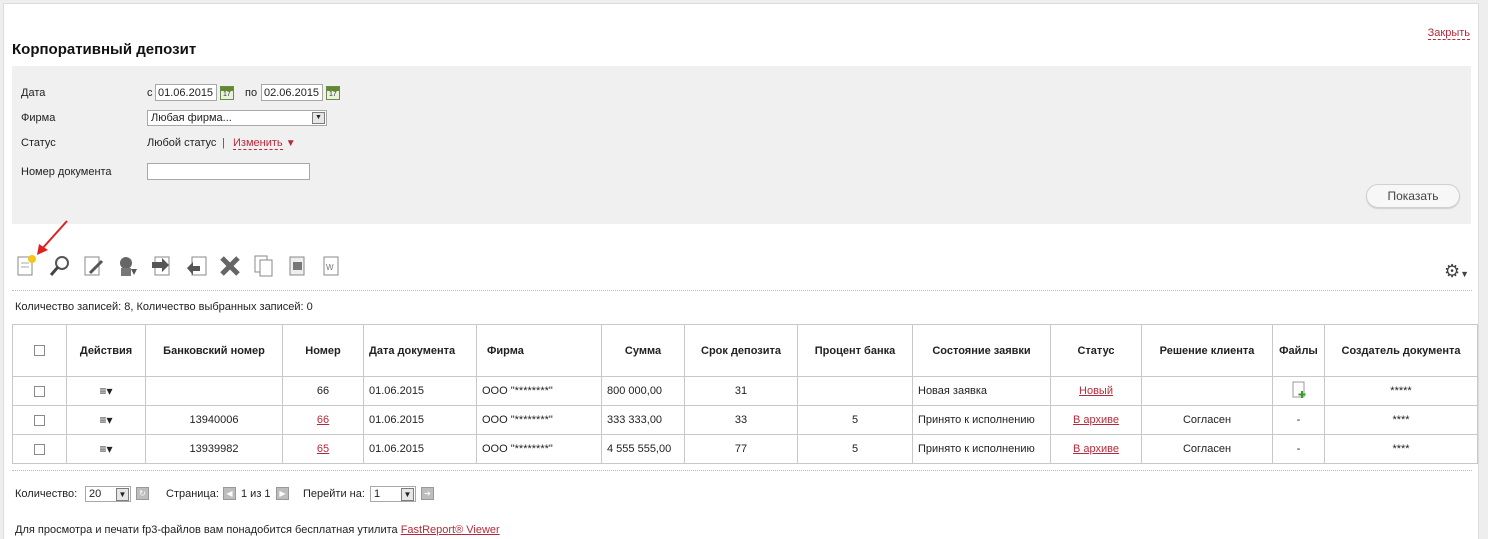 Image resolution: width=1488 pixels, height=539 pixels. I want to click on date-to-prefix: по, so click(251, 93).